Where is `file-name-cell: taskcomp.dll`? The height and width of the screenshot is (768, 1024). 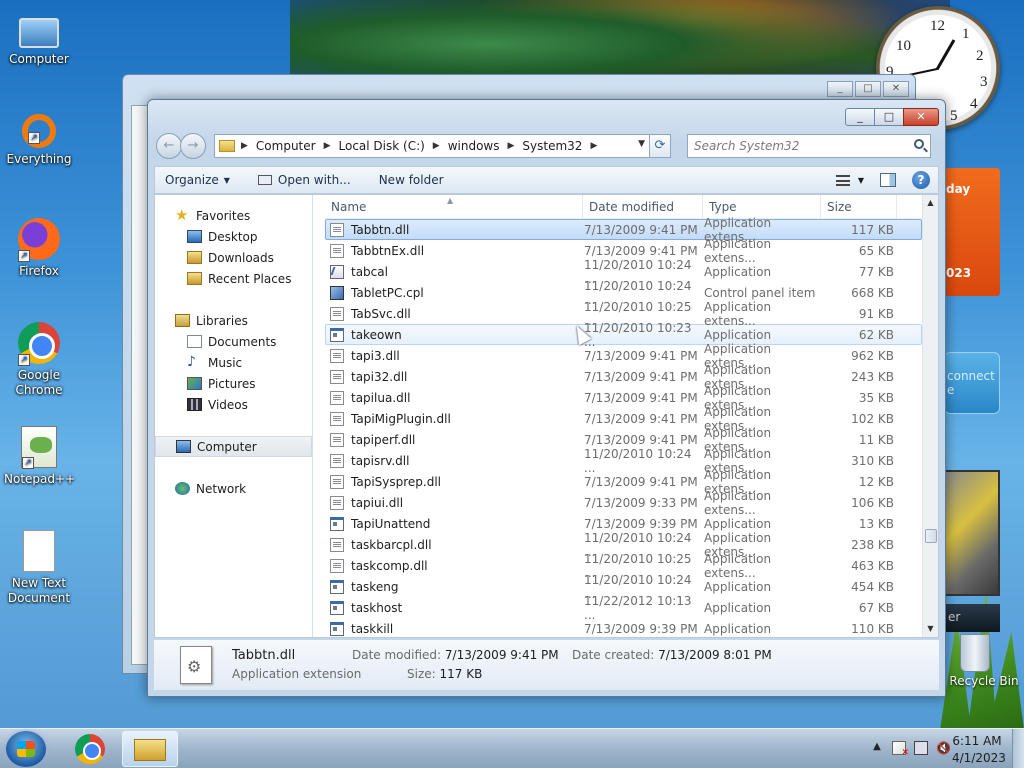 file-name-cell: taskcomp.dll is located at coordinates (455, 565).